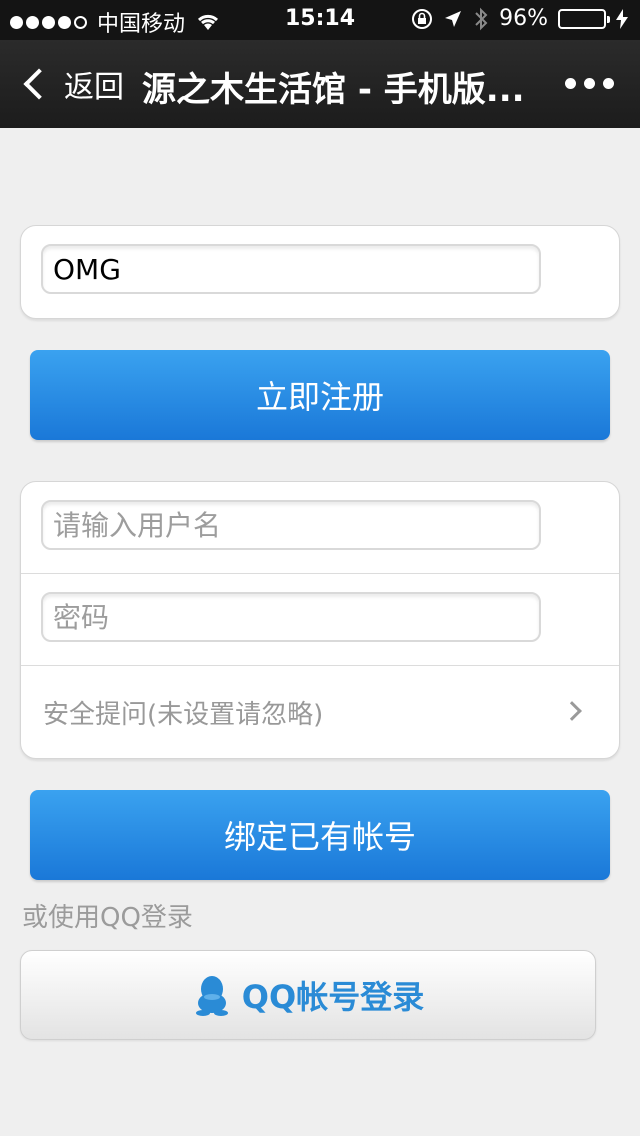 The image size is (640, 1136). What do you see at coordinates (570, 83) in the screenshot?
I see `more-dots-icon` at bounding box center [570, 83].